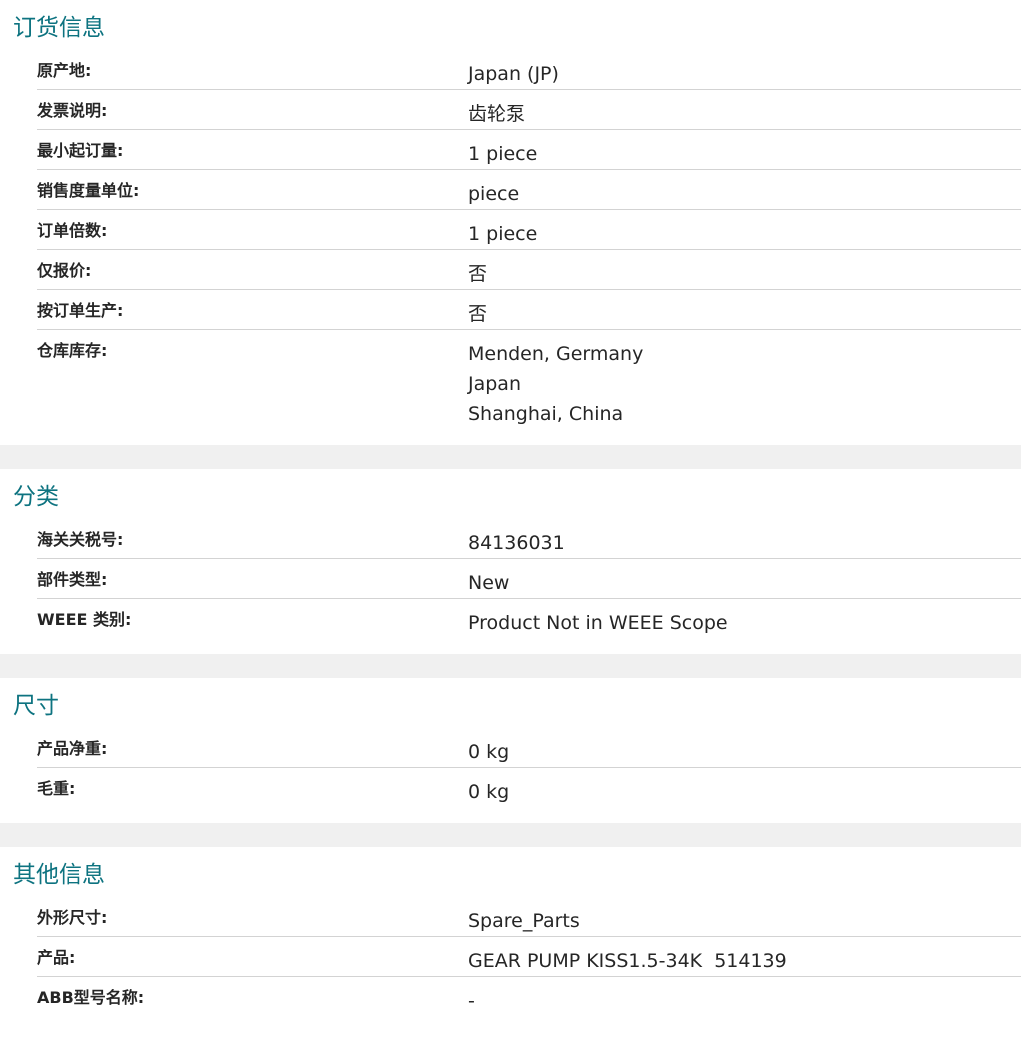 This screenshot has height=1039, width=1021. What do you see at coordinates (59, 875) in the screenshot?
I see `section-title-other-info: 其他信息` at bounding box center [59, 875].